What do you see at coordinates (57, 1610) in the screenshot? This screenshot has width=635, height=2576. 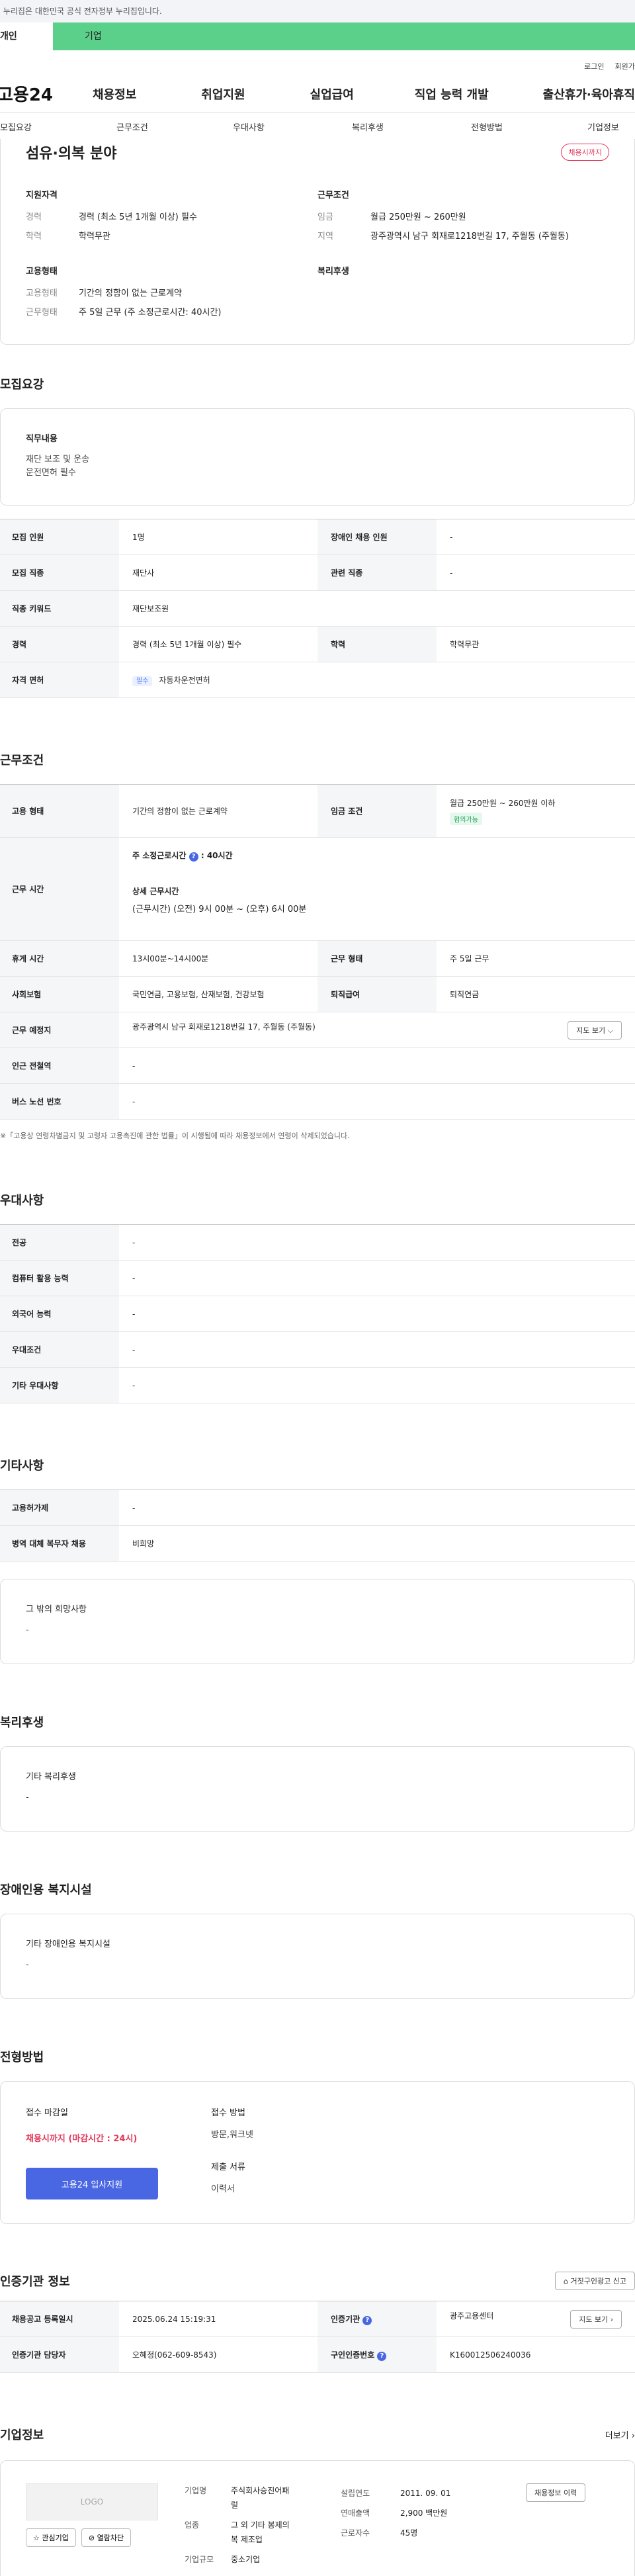 I see `other-wishes-title: 그 밖의 희망사항` at bounding box center [57, 1610].